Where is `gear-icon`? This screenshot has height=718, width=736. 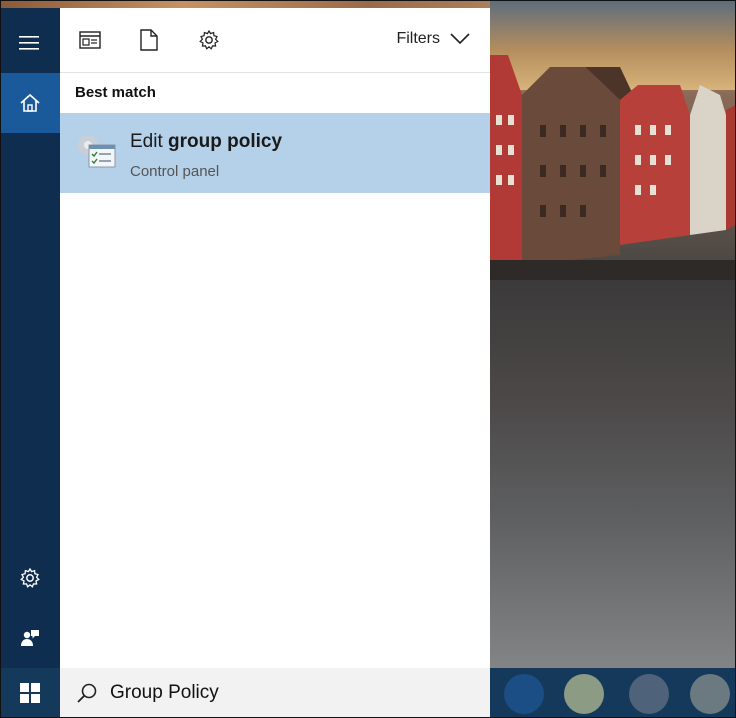 gear-icon is located at coordinates (30, 577).